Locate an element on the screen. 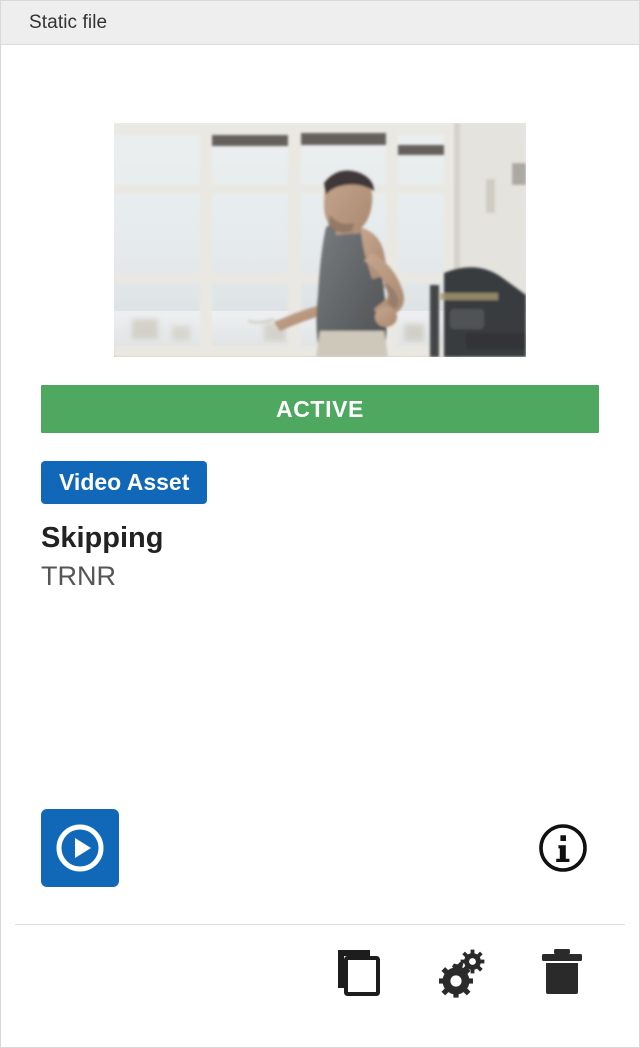 The width and height of the screenshot is (640, 1048). card-footer is located at coordinates (320, 985).